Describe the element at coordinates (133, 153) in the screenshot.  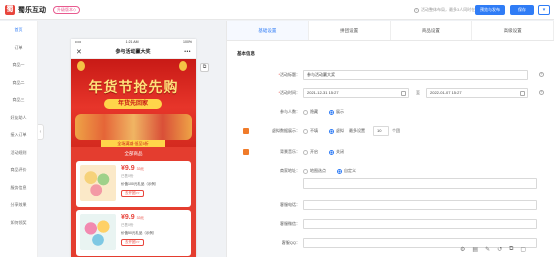
I see `product-list-title: 全部商品` at that location.